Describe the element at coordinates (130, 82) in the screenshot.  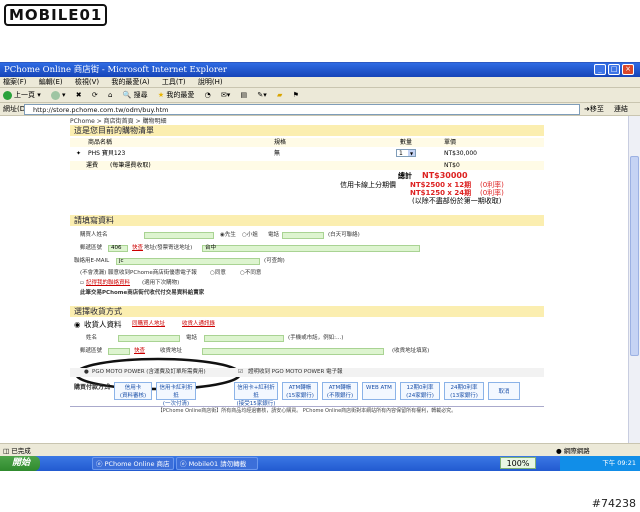
I see `menu-favorites: 我的最愛(A)` at that location.